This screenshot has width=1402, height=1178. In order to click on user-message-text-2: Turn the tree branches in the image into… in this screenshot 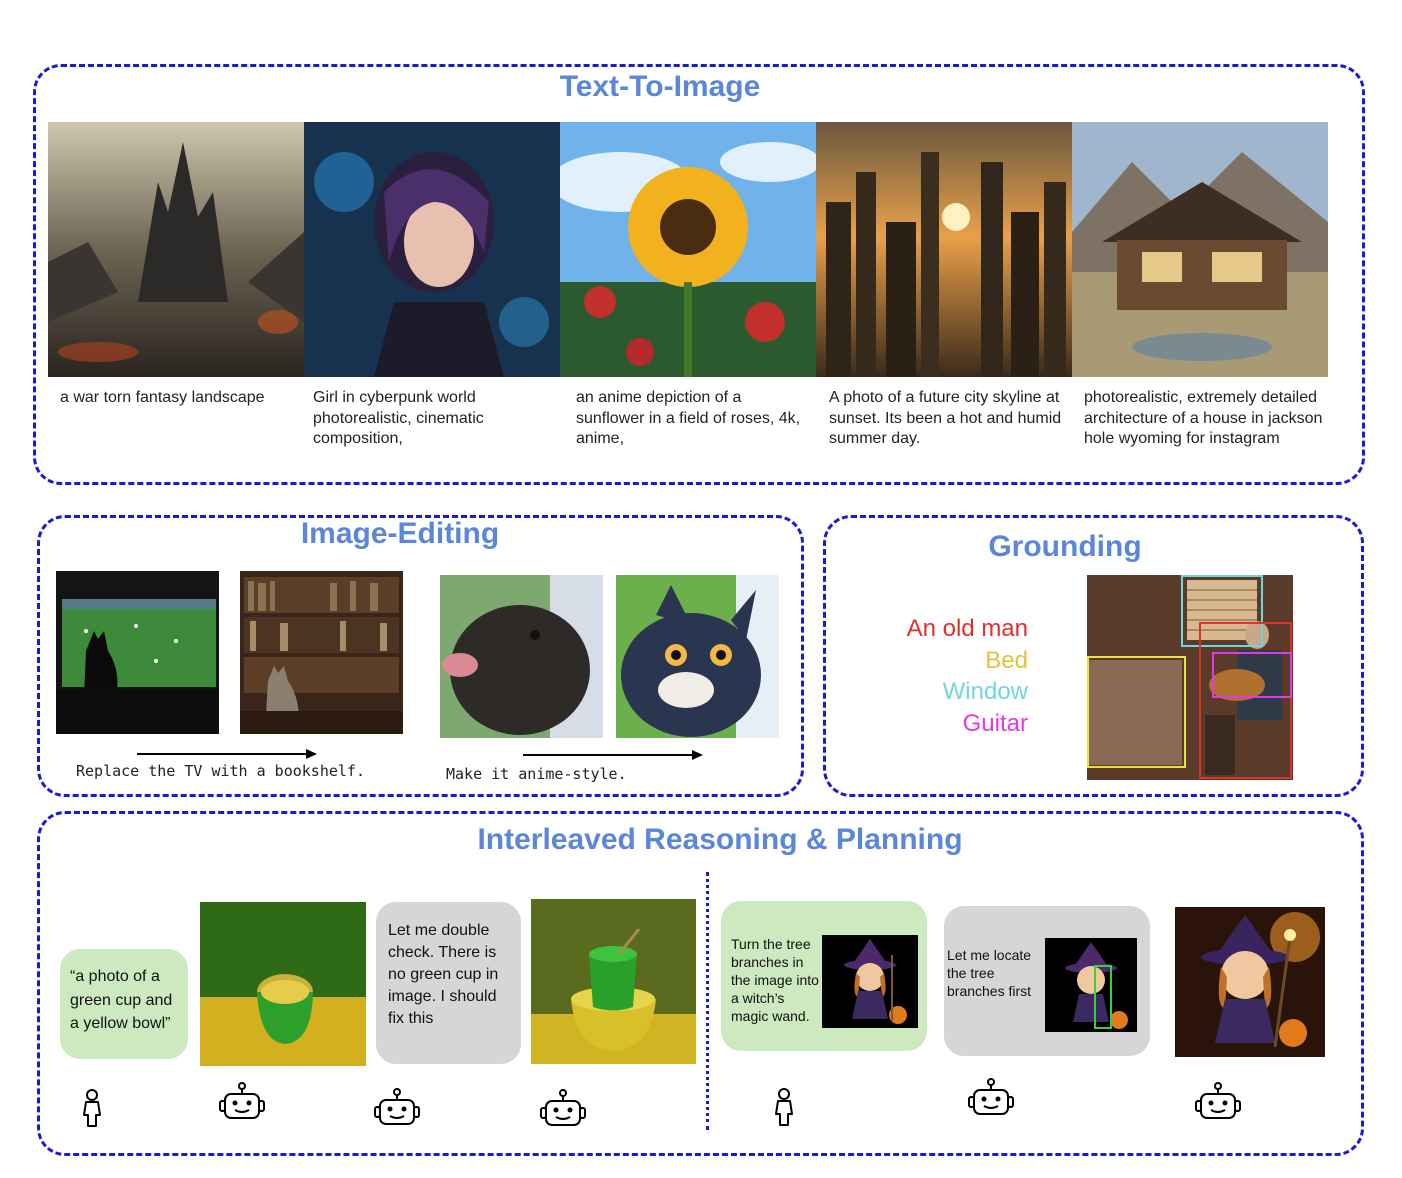, I will do `click(775, 980)`.